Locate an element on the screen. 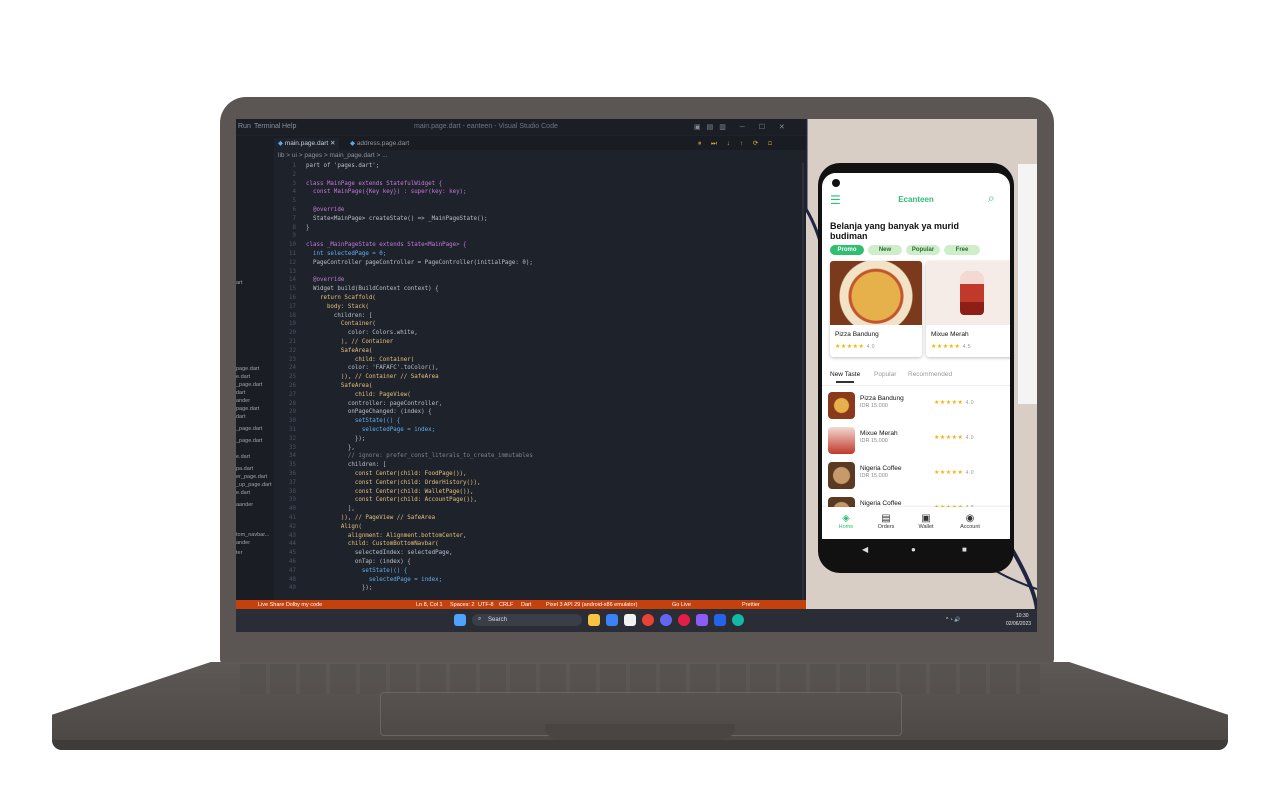 The height and width of the screenshot is (807, 1280). code-text: body: Stack( is located at coordinates (337, 306).